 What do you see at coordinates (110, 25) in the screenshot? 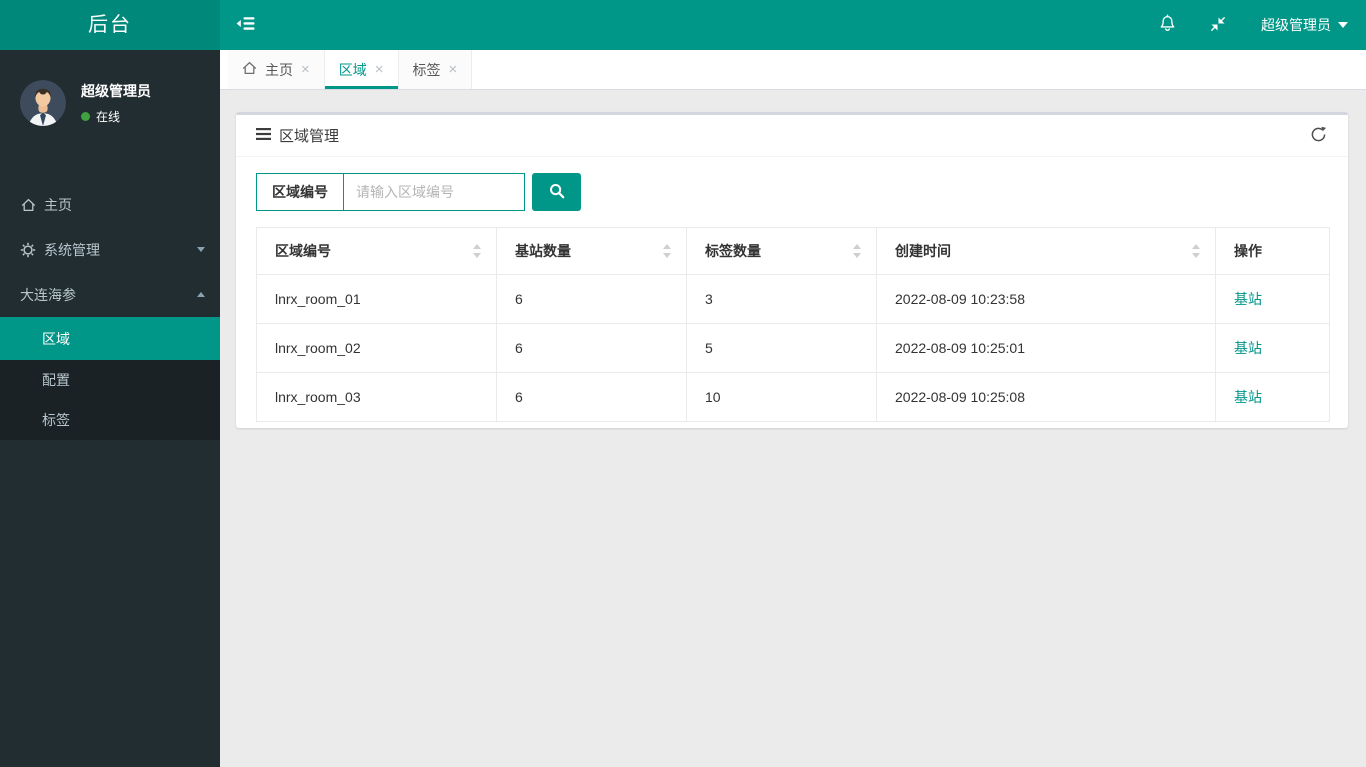
I see `brand-logo: 后台` at bounding box center [110, 25].